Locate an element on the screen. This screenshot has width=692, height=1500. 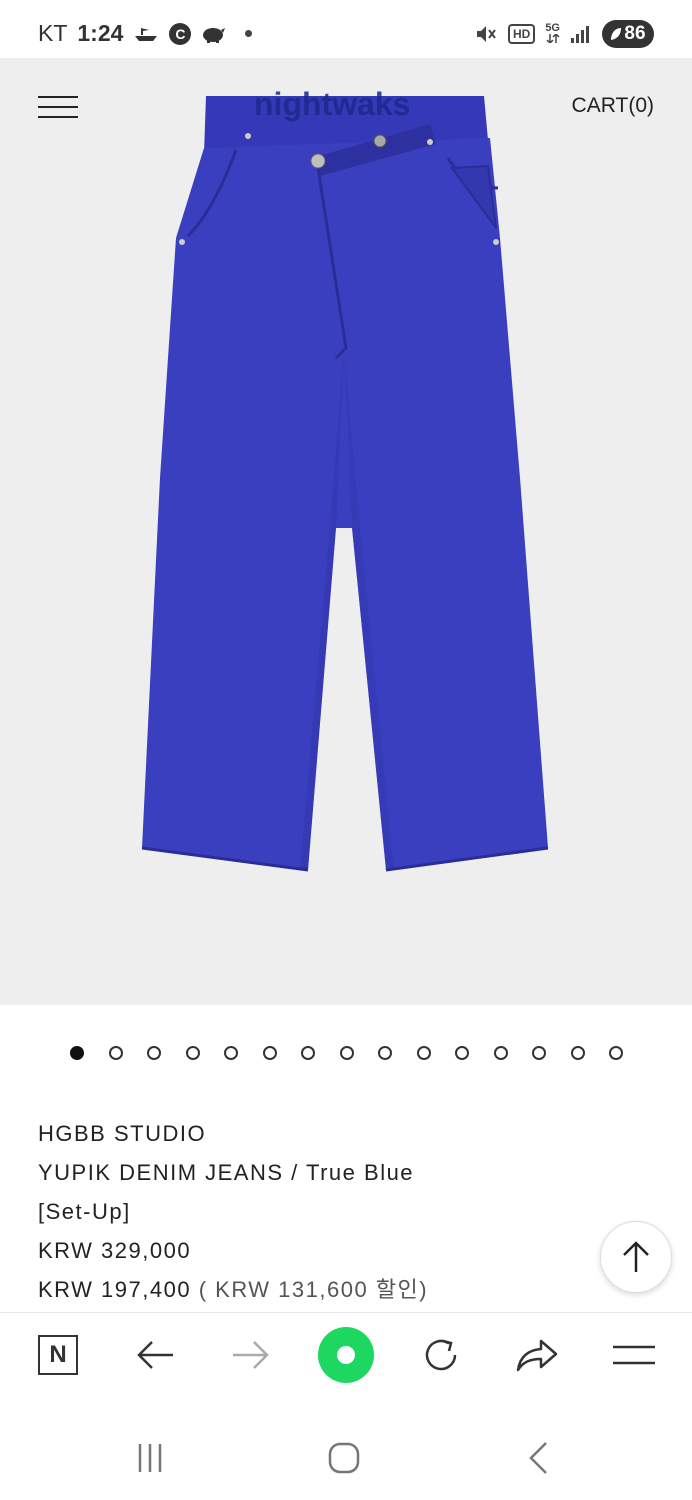
status-right: HD 5G 86 is located at coordinates (564, 34).